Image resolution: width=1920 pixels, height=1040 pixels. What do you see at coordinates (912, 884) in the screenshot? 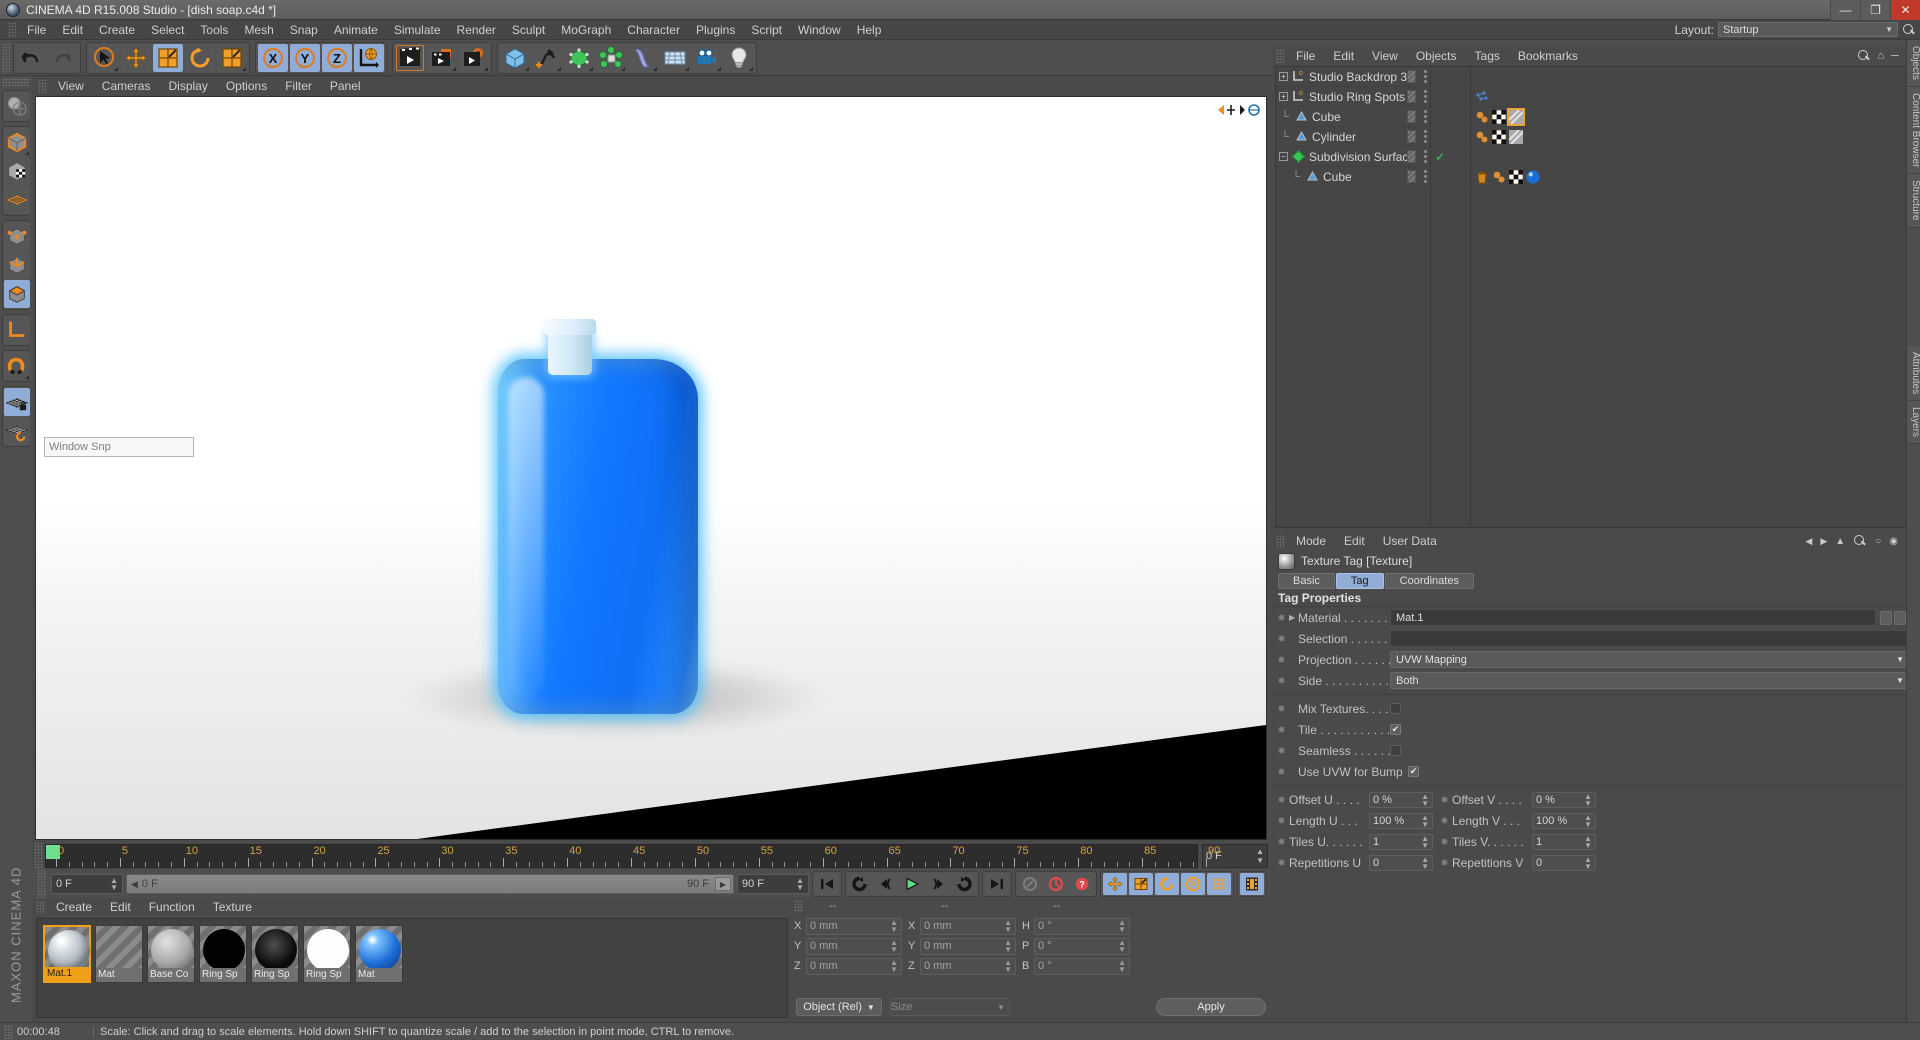
I see `play-button` at bounding box center [912, 884].